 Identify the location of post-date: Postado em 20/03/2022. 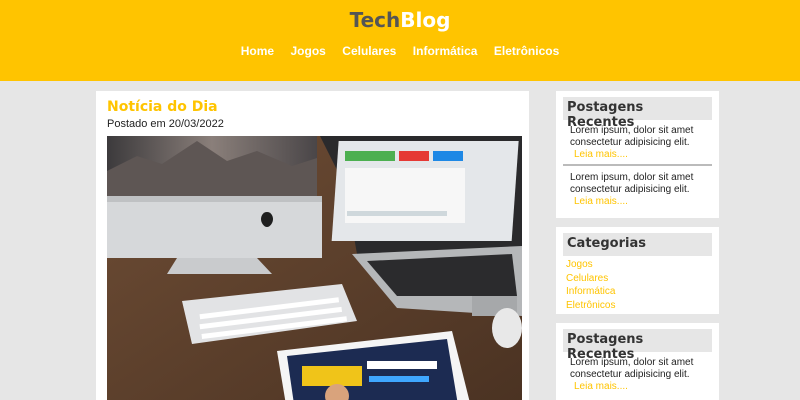
(165, 124).